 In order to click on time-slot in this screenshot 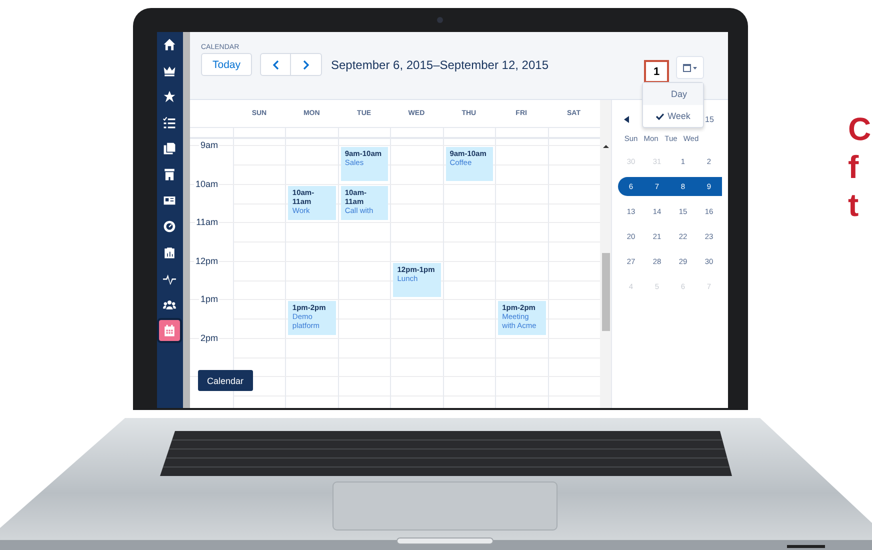, I will do `click(259, 357)`.